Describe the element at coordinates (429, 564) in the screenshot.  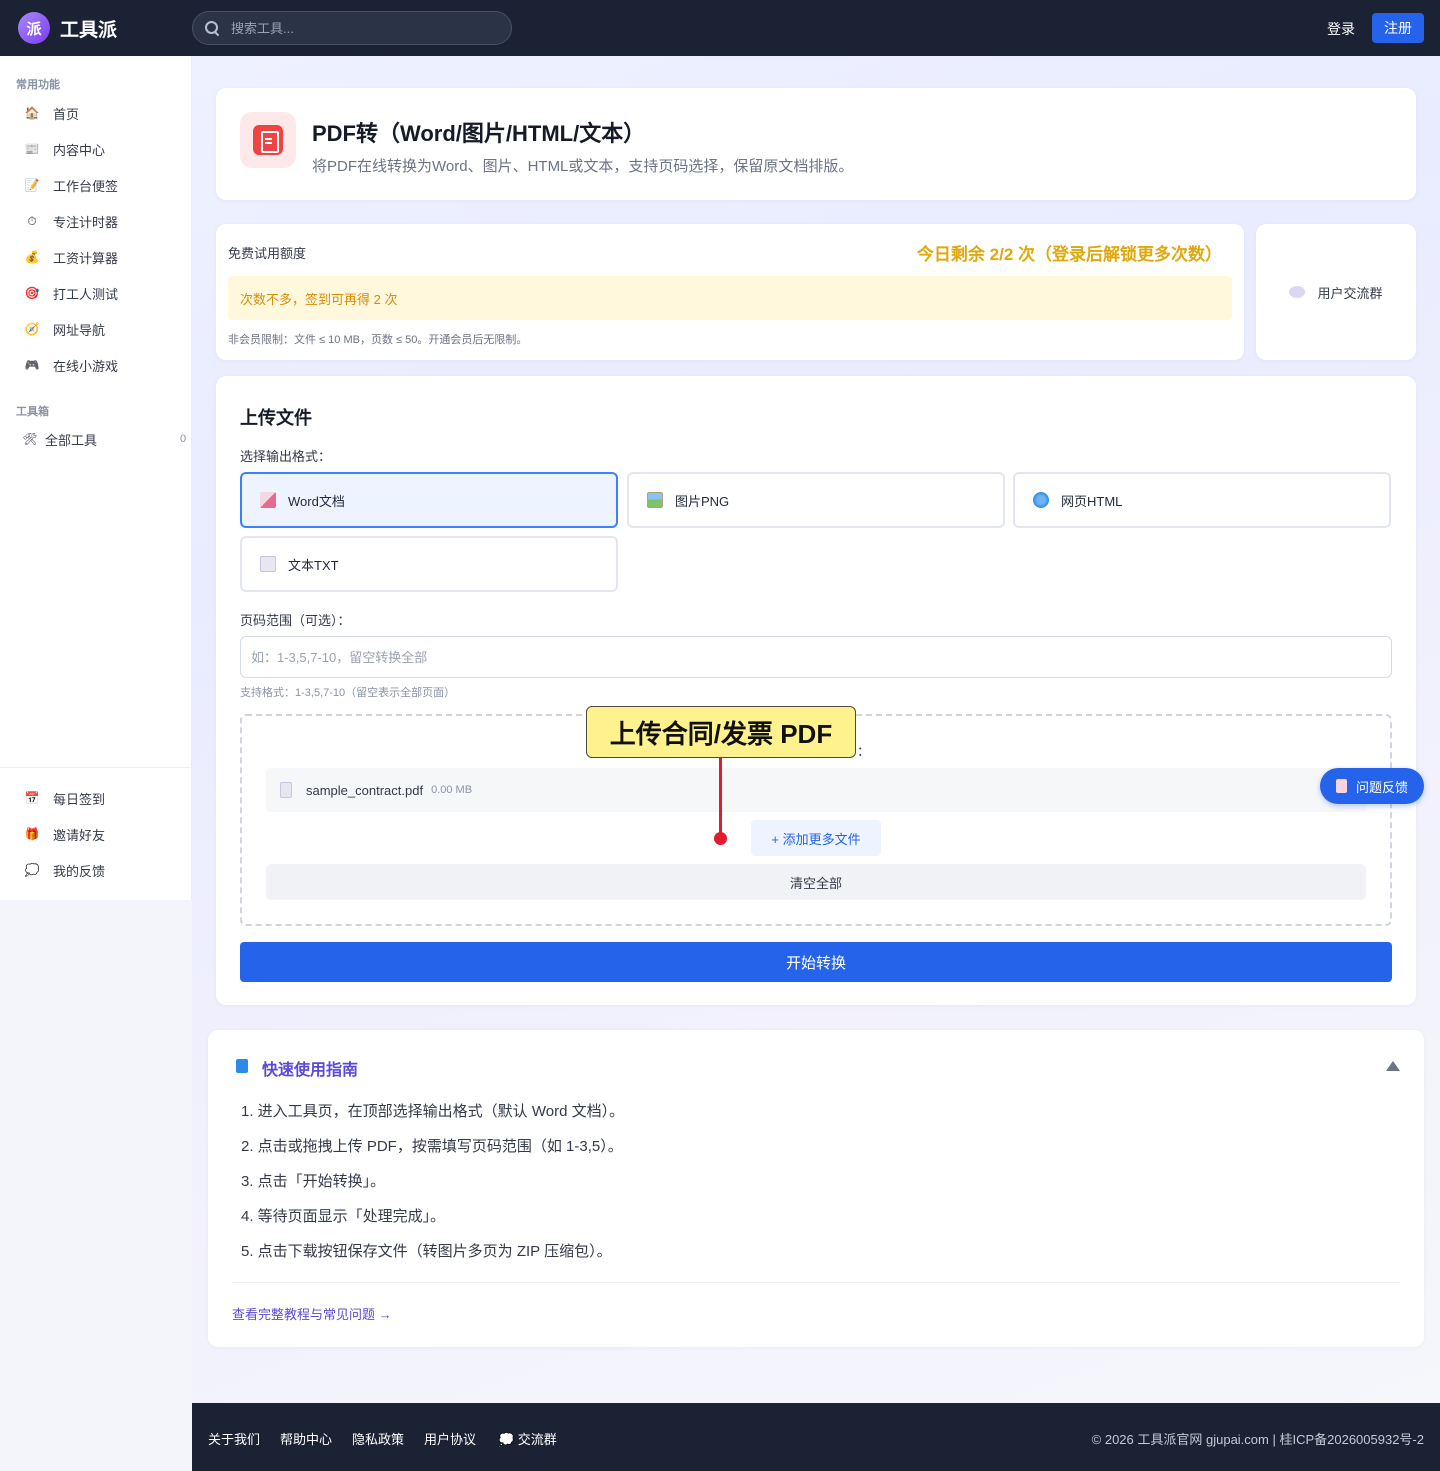
I see `format-option-txt: 文本TXT` at that location.